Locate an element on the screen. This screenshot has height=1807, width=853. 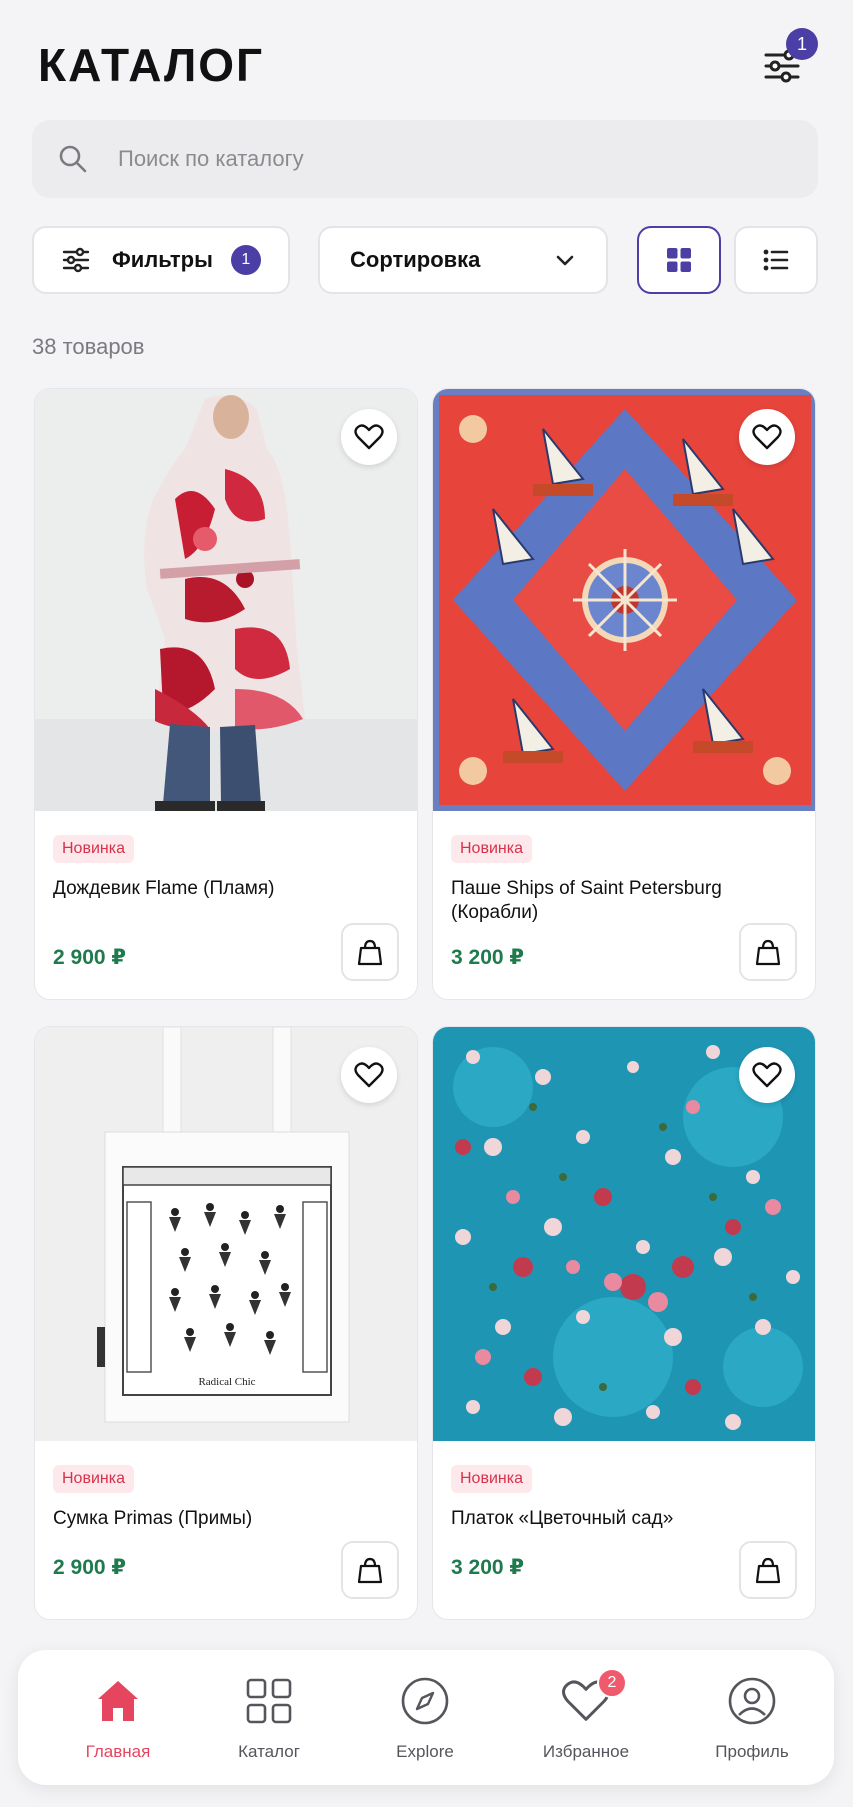
page-title: КАТАЛОГ is located at coordinates (151, 65).